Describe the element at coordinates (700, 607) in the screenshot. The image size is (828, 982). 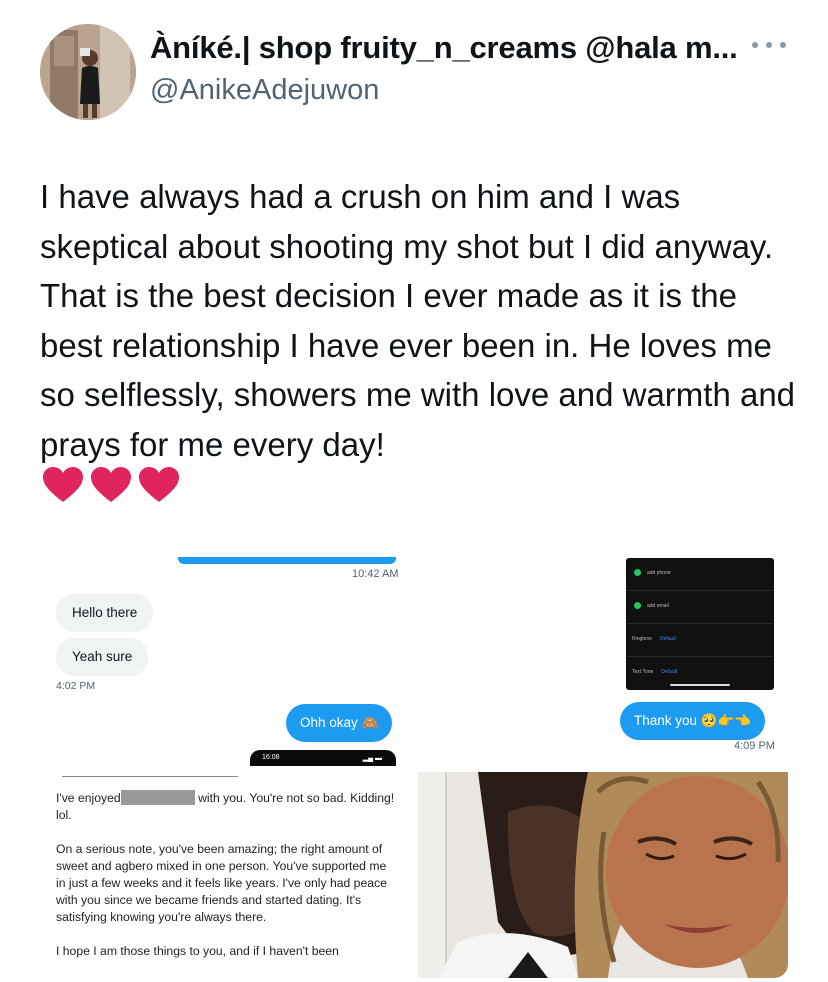
I see `settings-row: add email` at that location.